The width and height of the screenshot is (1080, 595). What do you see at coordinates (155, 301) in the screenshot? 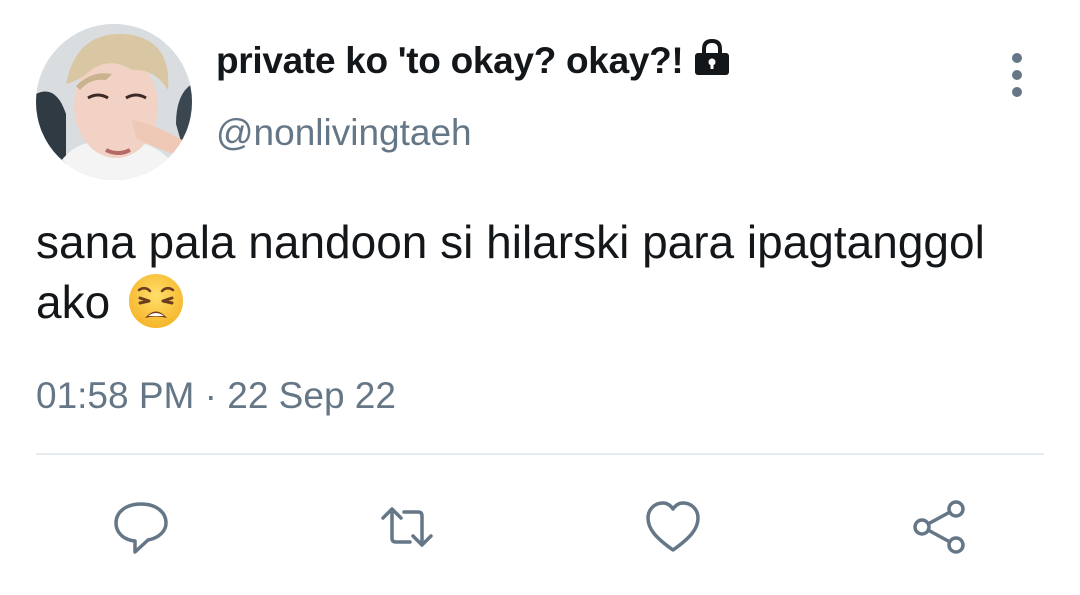
I see `weary-face-emoji` at bounding box center [155, 301].